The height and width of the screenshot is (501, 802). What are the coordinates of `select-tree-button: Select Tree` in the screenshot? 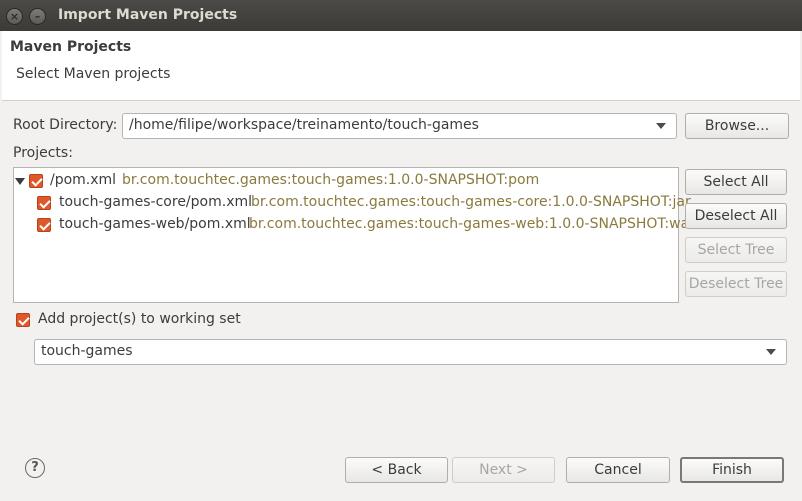 It's located at (736, 250).